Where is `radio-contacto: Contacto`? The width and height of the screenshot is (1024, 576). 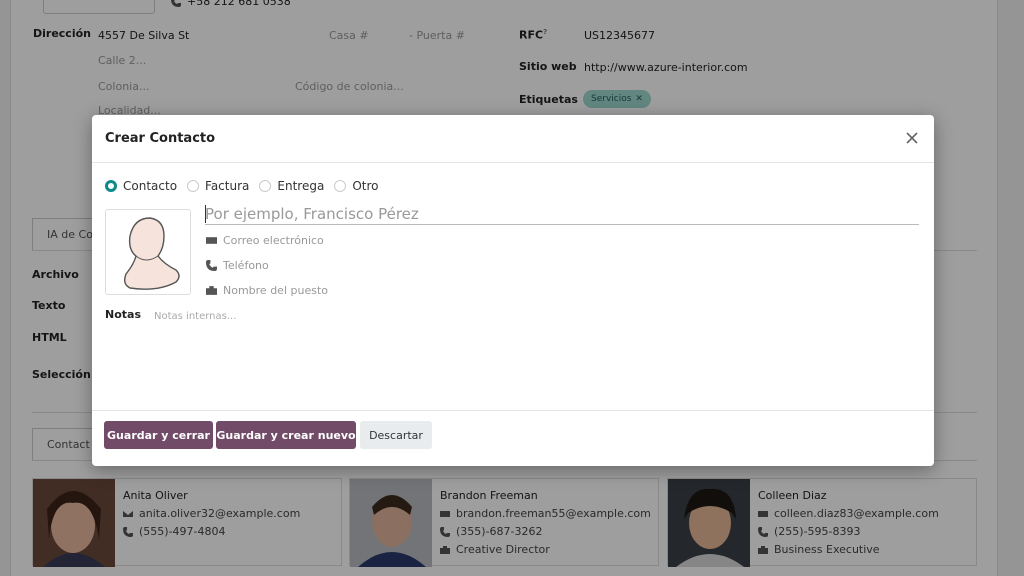 radio-contacto: Contacto is located at coordinates (141, 186).